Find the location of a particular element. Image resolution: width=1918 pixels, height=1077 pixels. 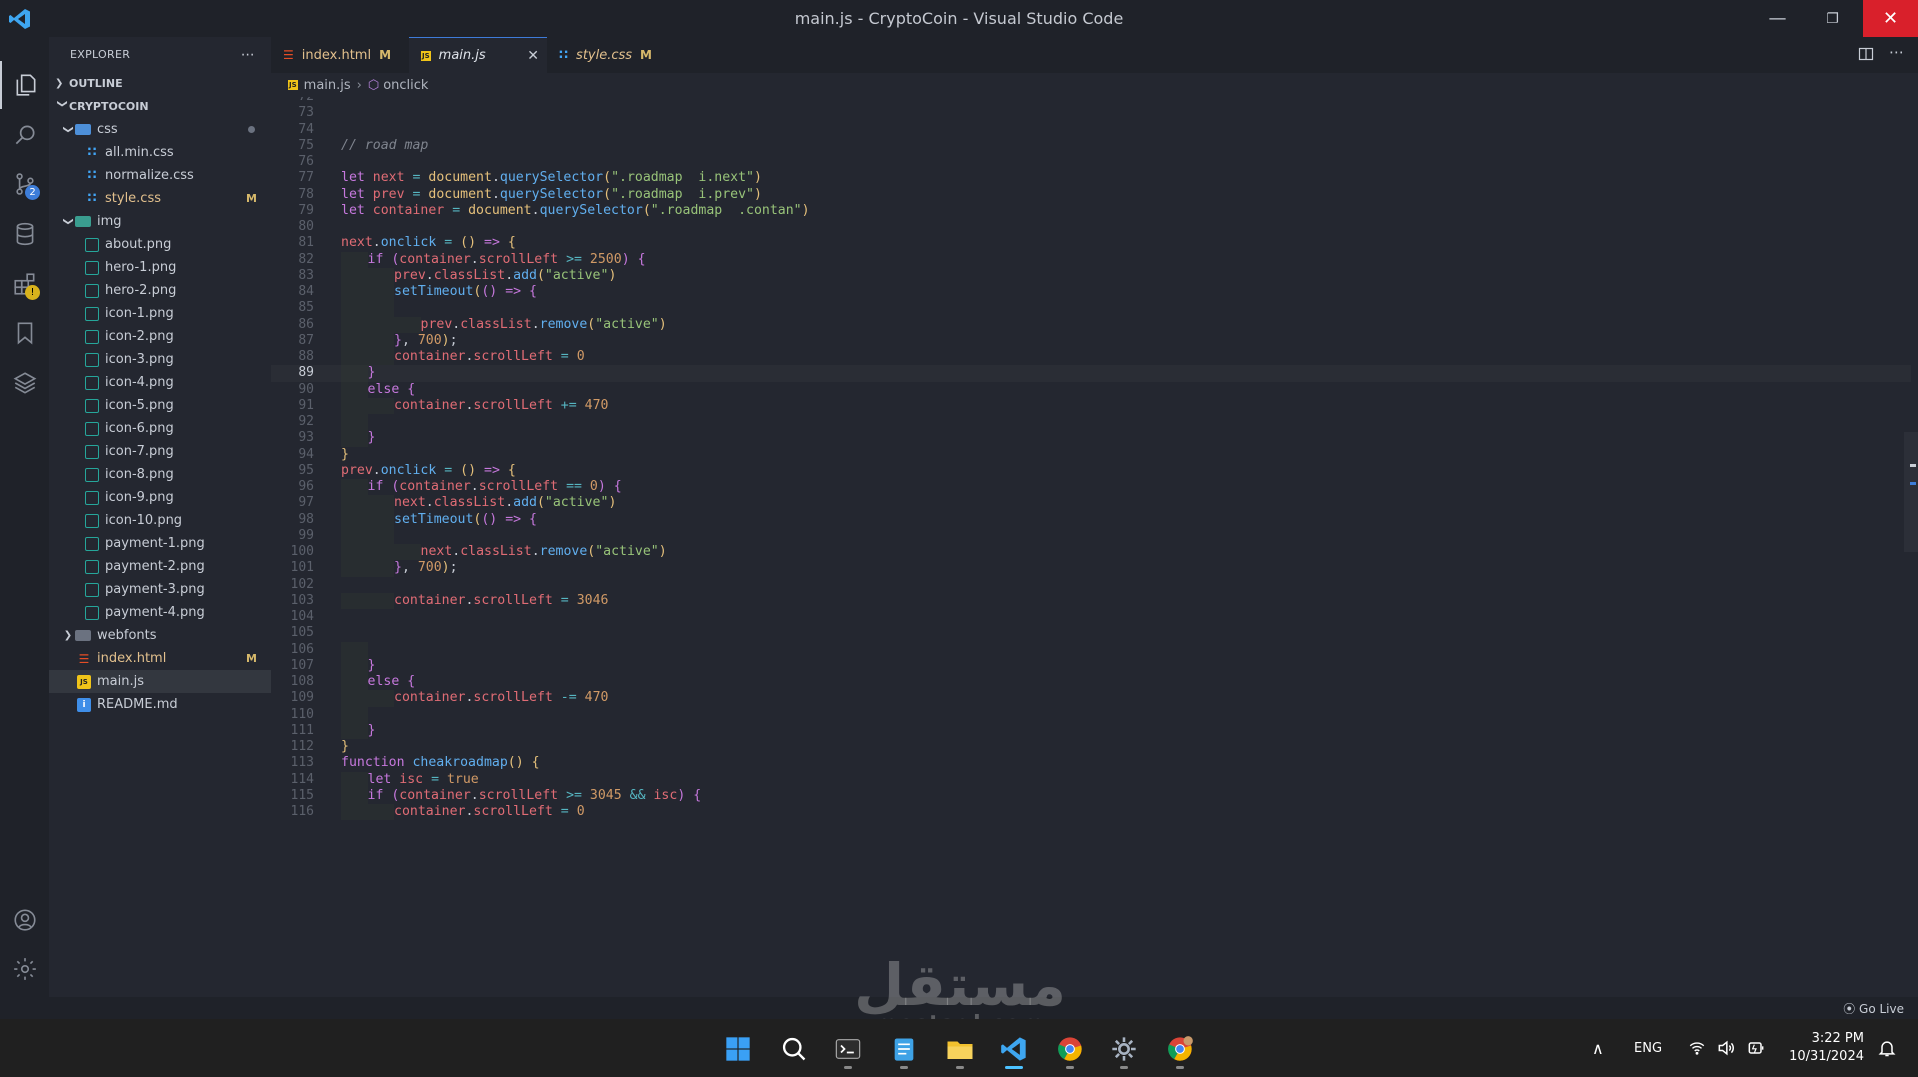

code-line: 114 let isc = true is located at coordinates (1091, 779).